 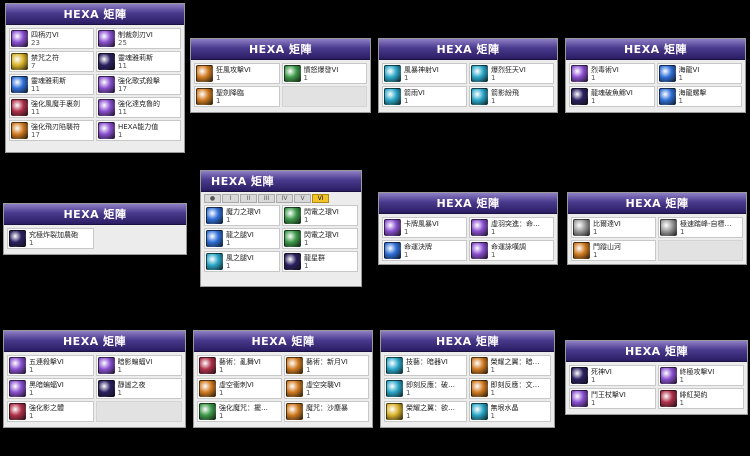 I want to click on skill-name: 箭影紛飛, so click(x=505, y=92).